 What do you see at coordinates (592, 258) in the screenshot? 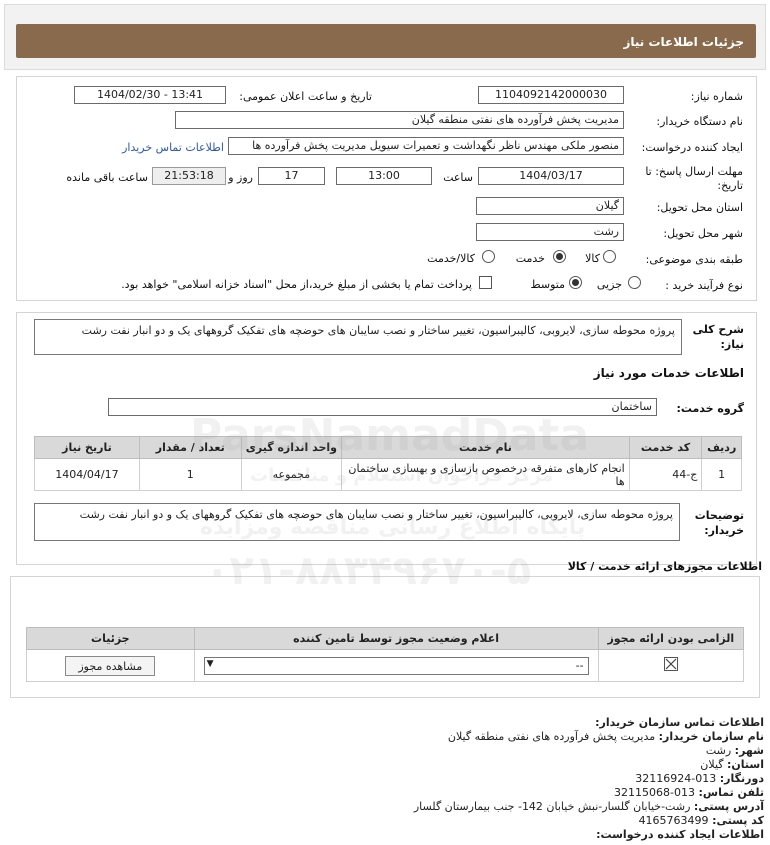
I see `category-option-goods: کالا` at bounding box center [592, 258].